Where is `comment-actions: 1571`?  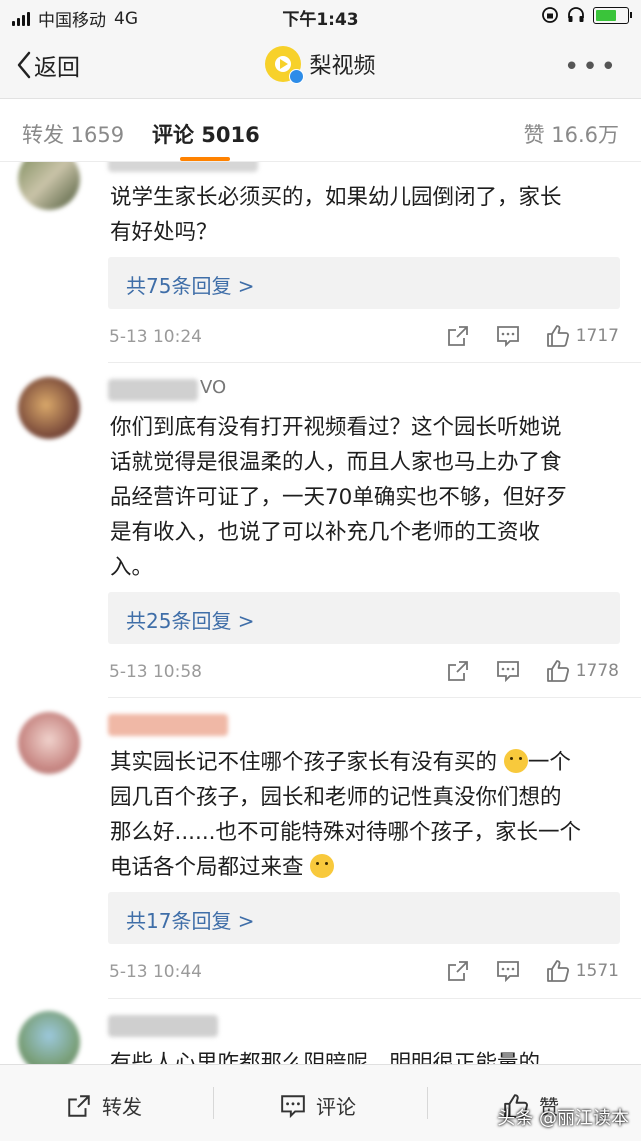 comment-actions: 1571 is located at coordinates (532, 971).